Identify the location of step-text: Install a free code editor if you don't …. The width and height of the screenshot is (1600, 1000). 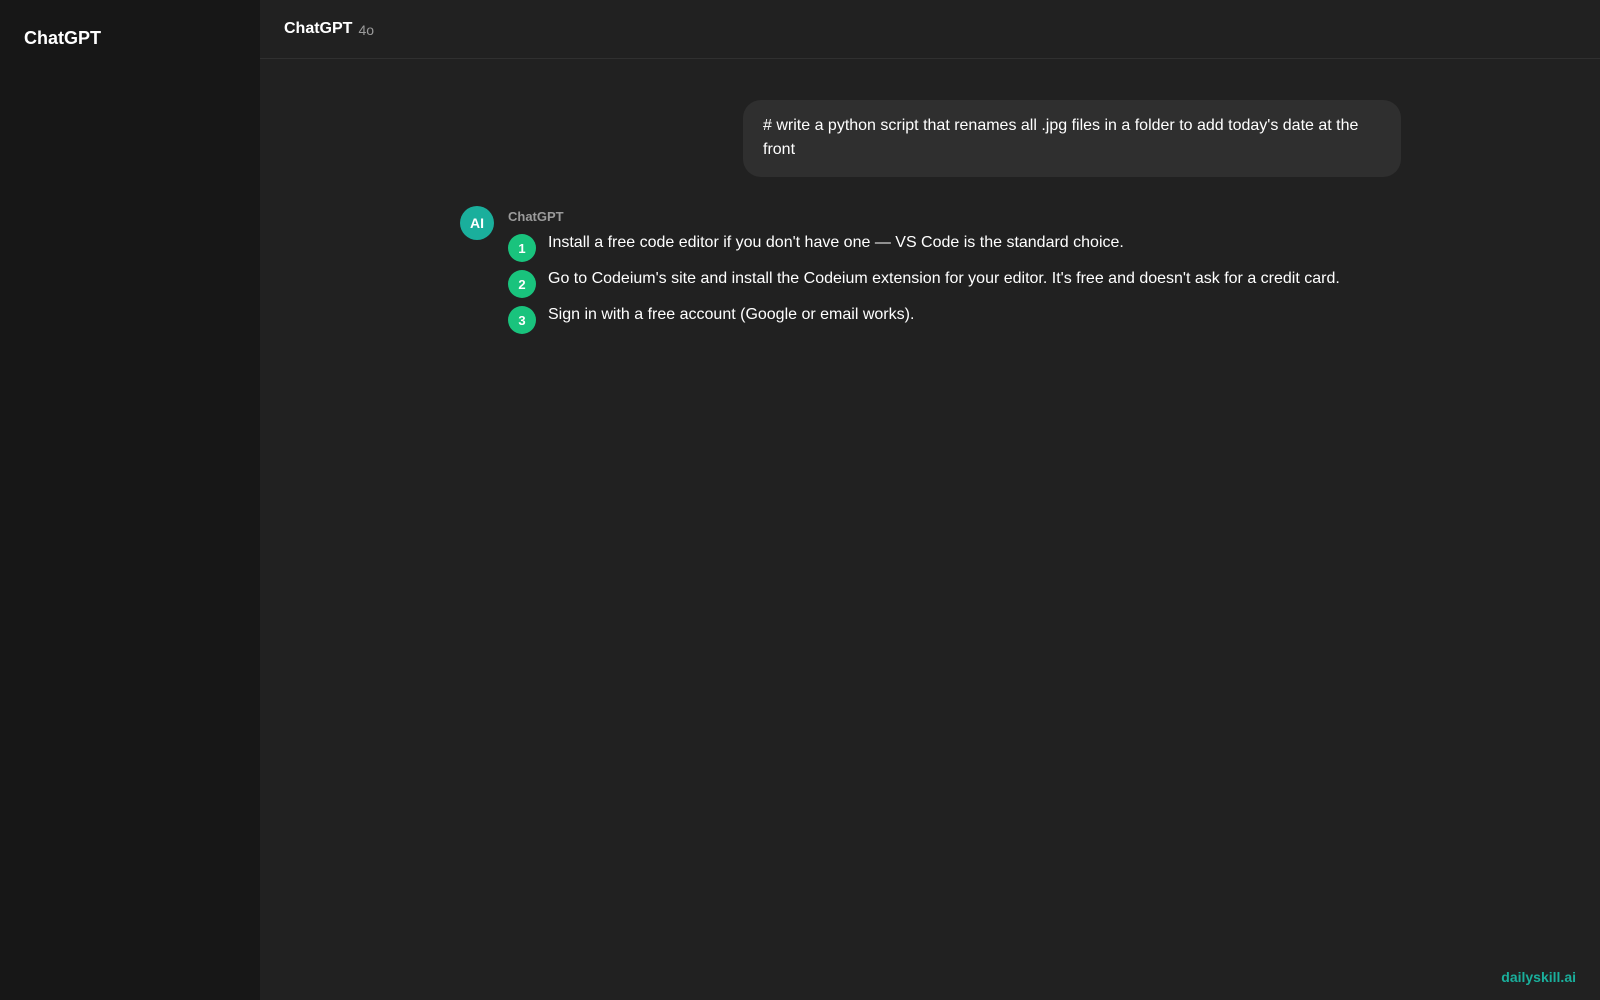
(836, 242).